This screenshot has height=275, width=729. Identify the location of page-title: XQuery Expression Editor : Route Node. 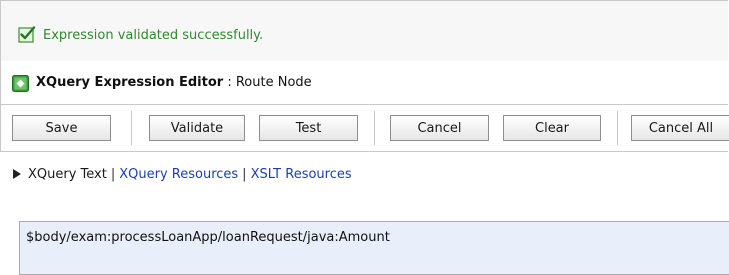
(174, 82).